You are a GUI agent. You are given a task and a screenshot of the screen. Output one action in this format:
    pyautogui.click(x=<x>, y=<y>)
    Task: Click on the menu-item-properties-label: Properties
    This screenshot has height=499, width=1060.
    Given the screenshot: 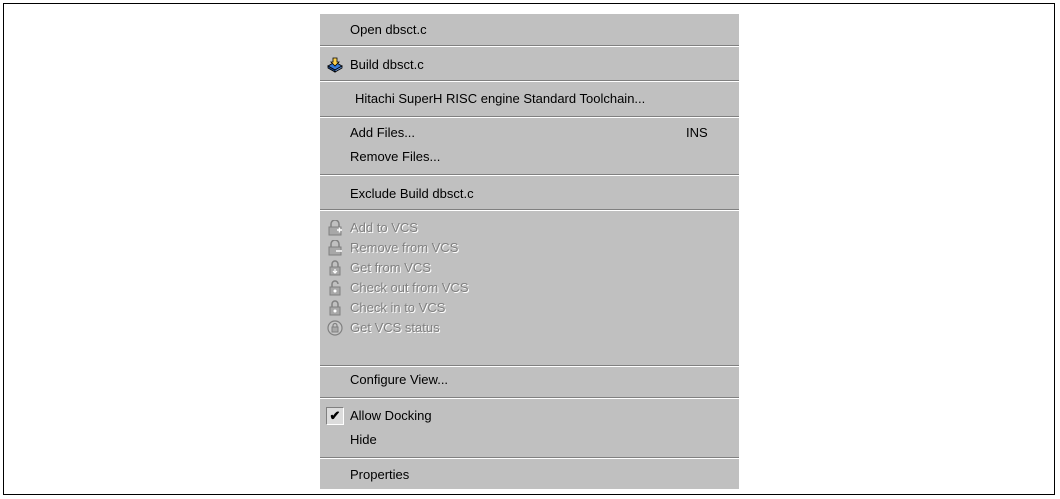 What is the action you would take?
    pyautogui.click(x=380, y=474)
    